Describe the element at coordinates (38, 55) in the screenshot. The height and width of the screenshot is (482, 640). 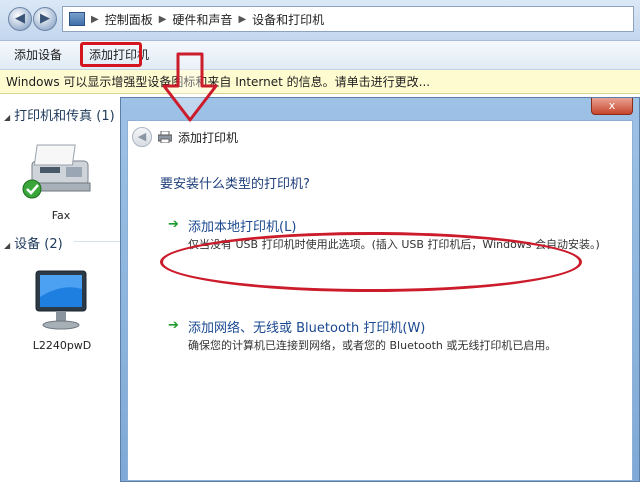
I see `add-device-button: 添加设备` at that location.